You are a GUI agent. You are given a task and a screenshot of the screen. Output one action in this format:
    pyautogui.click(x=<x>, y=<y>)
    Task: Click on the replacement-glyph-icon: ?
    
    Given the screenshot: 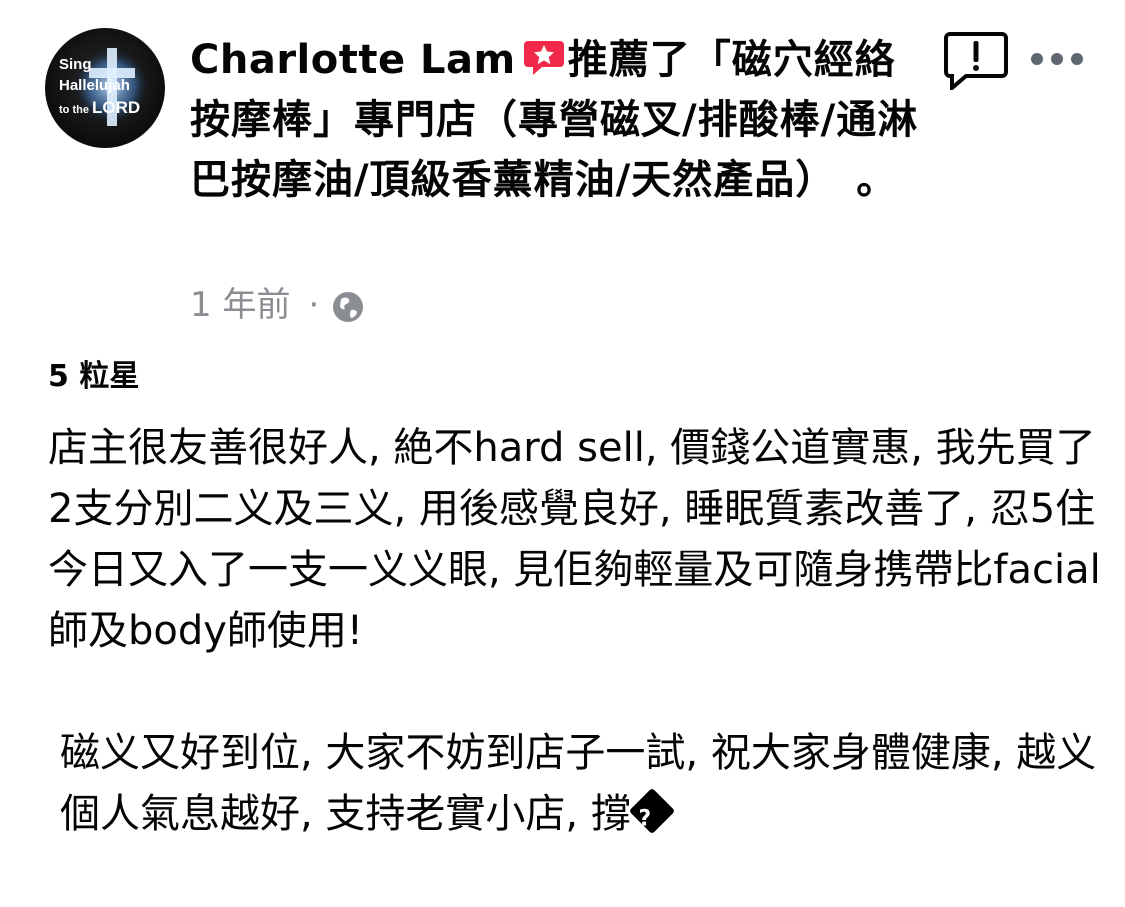 What is the action you would take?
    pyautogui.click(x=652, y=811)
    